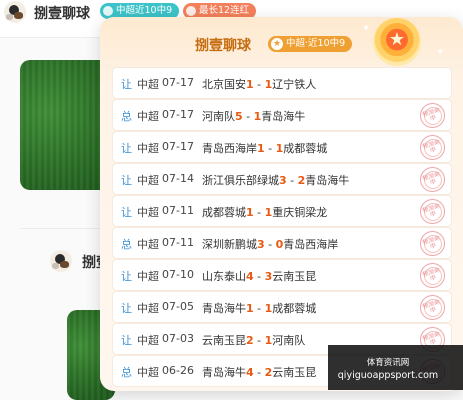 The width and height of the screenshot is (463, 400). I want to click on away-team: 云南玉昆, so click(294, 372).